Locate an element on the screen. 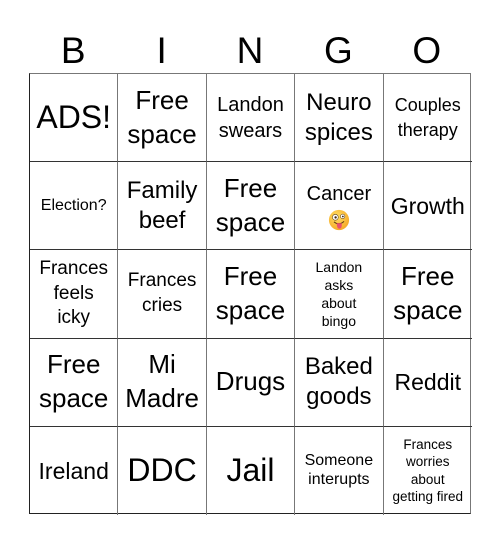 The width and height of the screenshot is (500, 544). header-letter-o: O is located at coordinates (427, 50).